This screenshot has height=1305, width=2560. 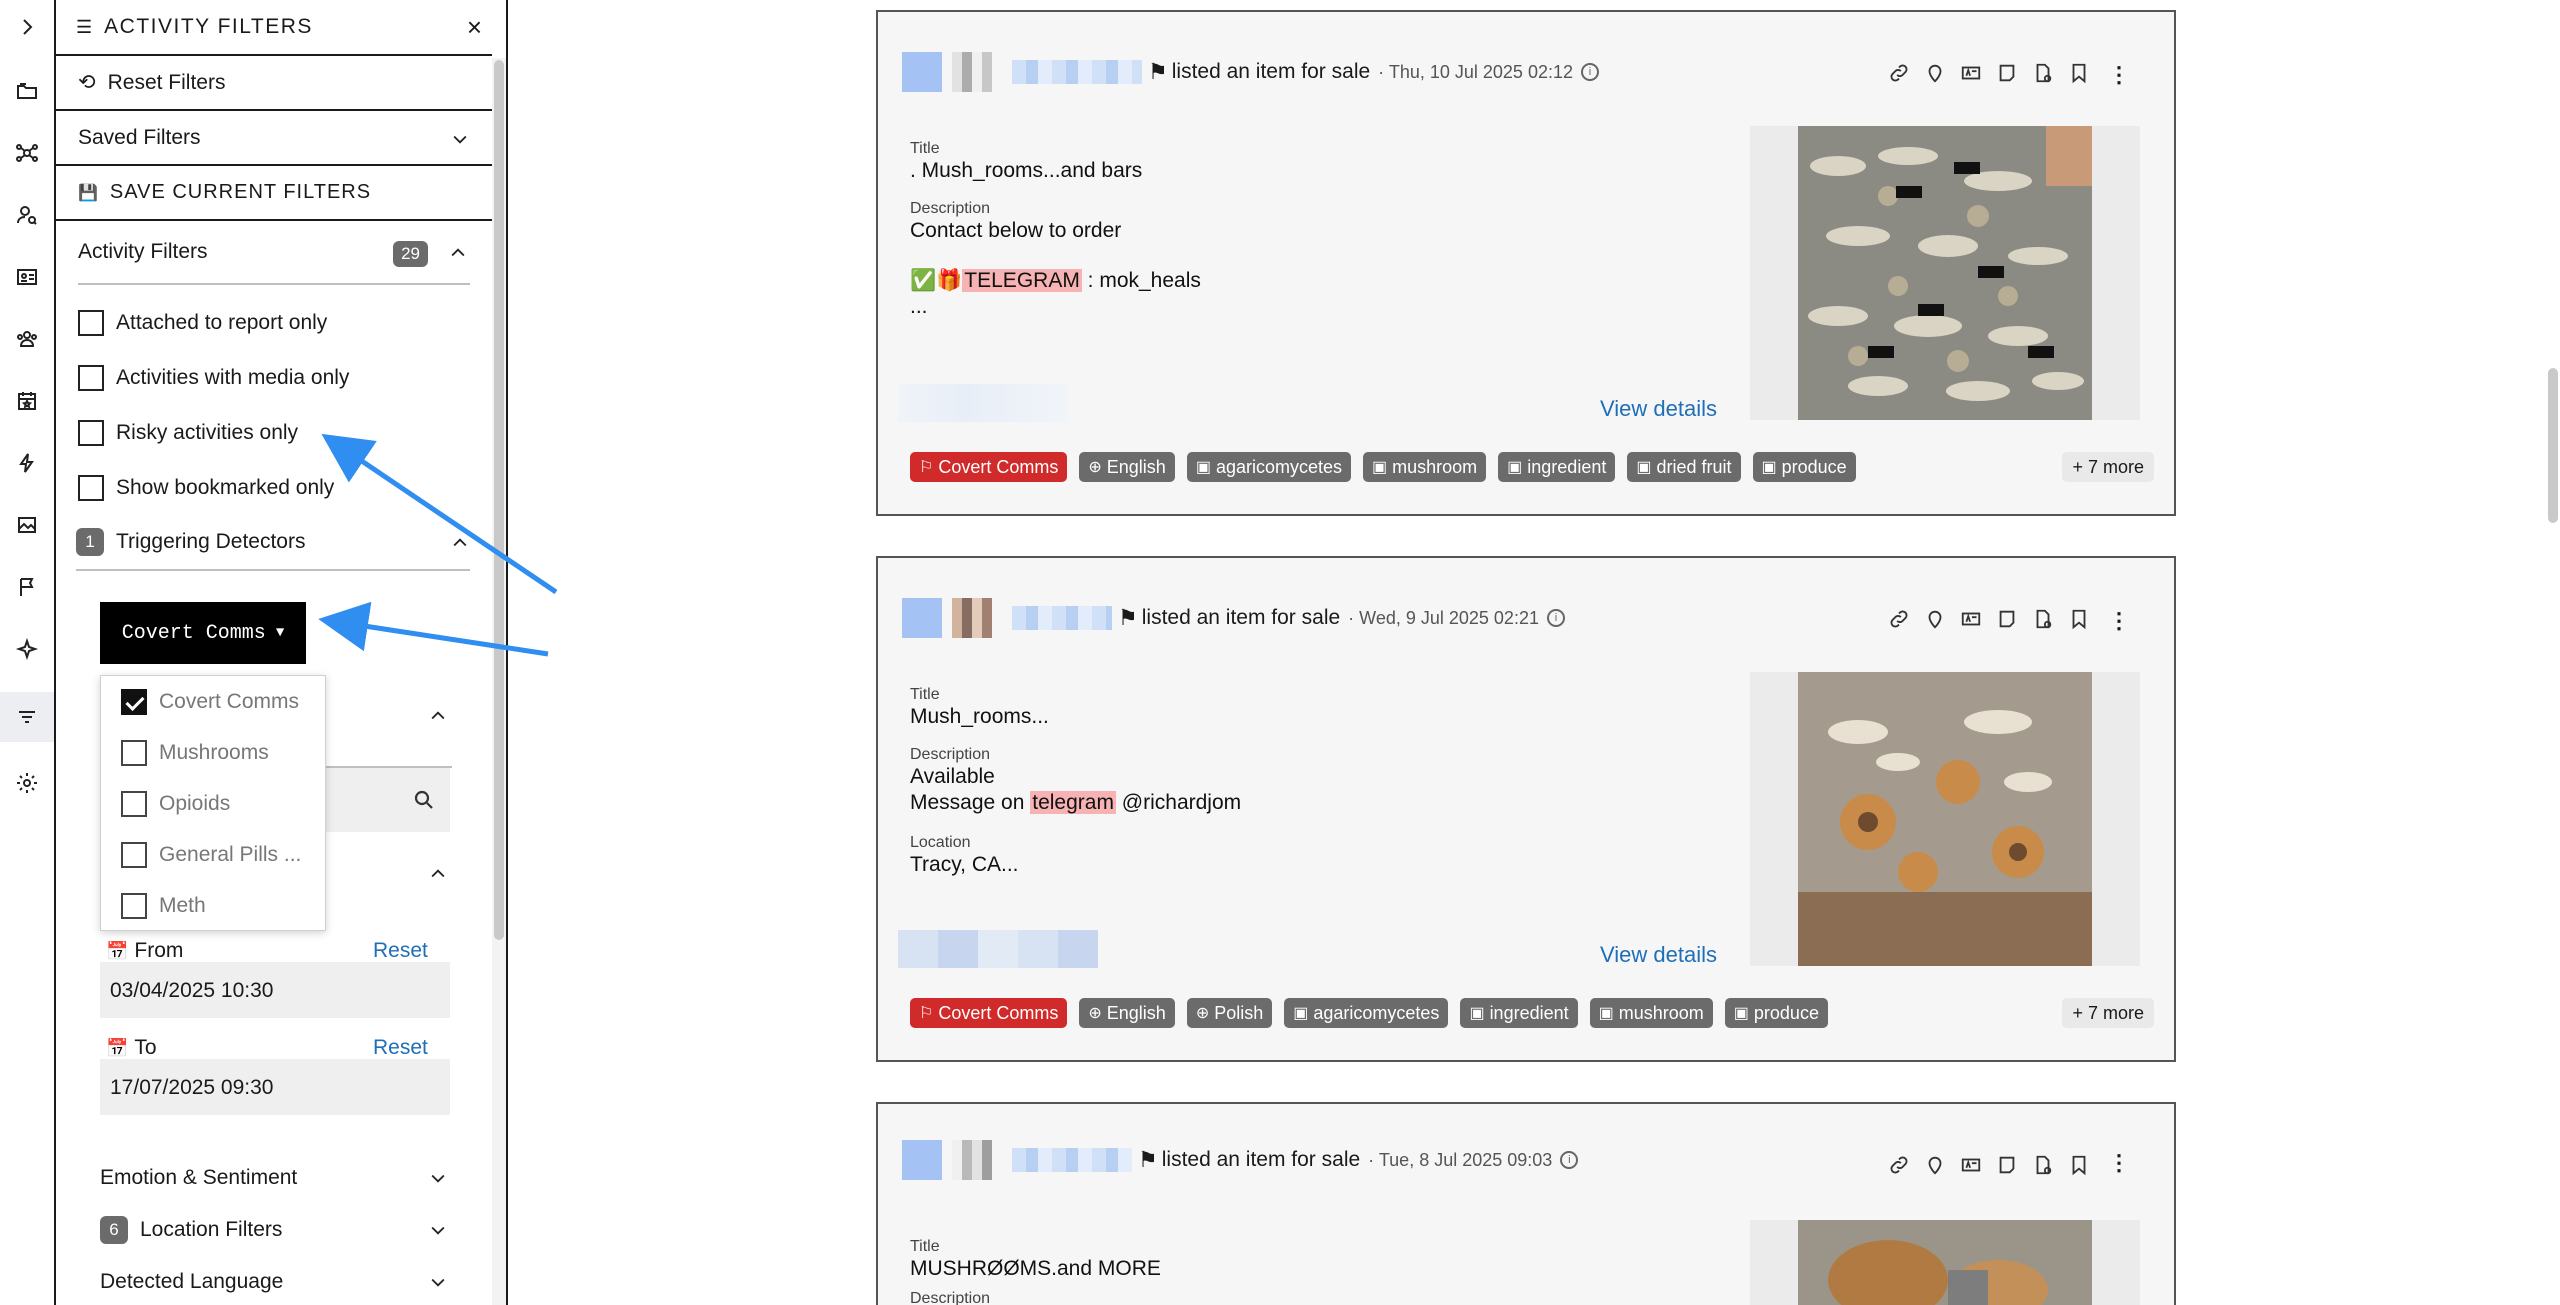 What do you see at coordinates (274, 193) in the screenshot?
I see `save-current-filters-button: 💾 SAVE CURRENT FILTERS` at bounding box center [274, 193].